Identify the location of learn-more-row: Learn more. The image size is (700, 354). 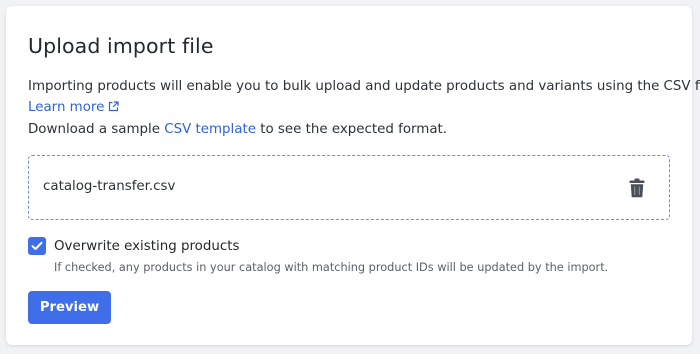
(73, 108).